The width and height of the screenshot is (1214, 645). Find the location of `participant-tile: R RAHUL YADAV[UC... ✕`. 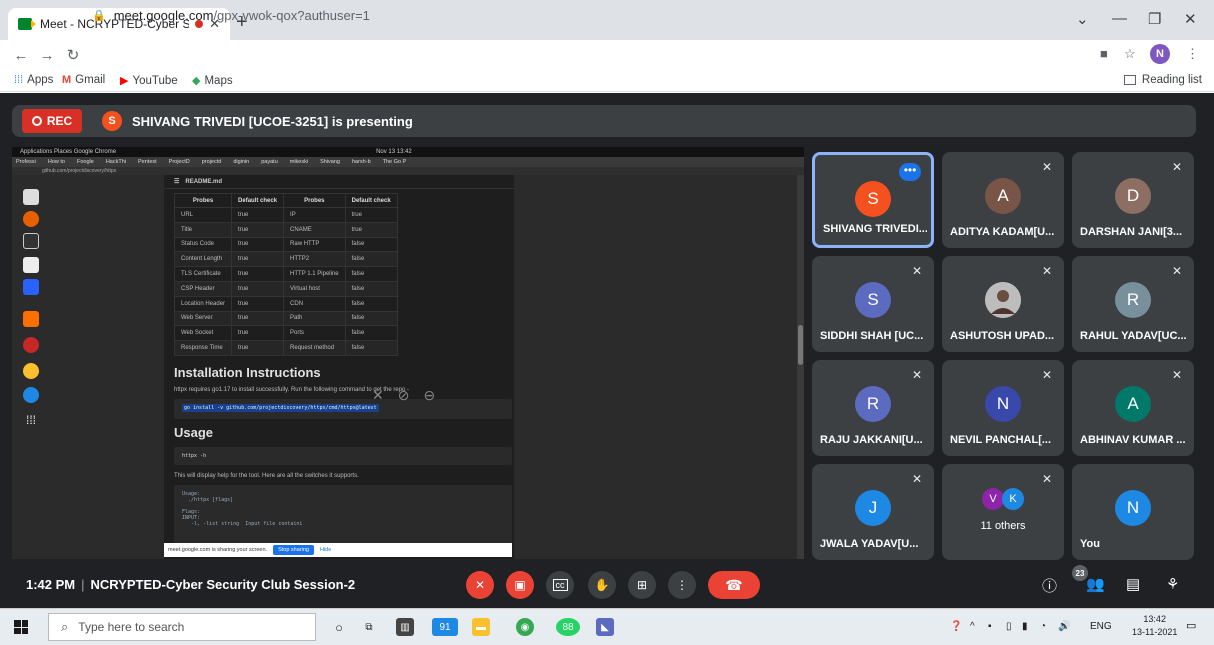

participant-tile: R RAHUL YADAV[UC... ✕ is located at coordinates (1133, 304).